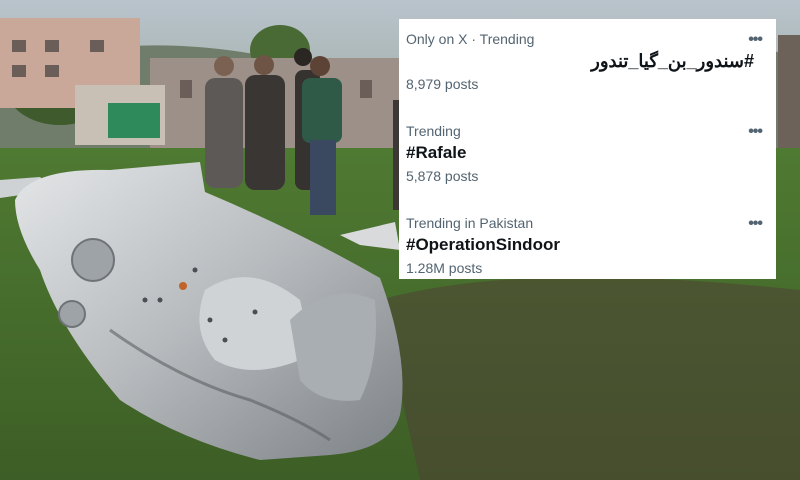  I want to click on trend-item: Trending #Rafale 5,878 posts •••, so click(584, 165).